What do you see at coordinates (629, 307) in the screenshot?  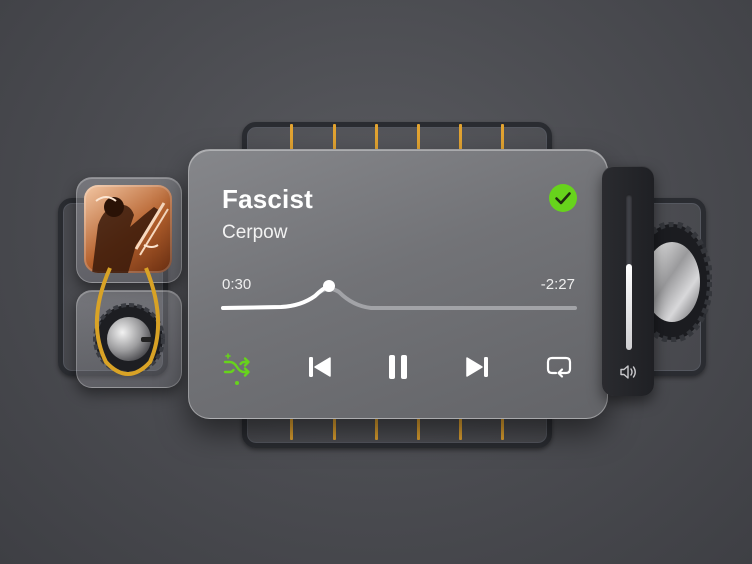 I see `volume-fill` at bounding box center [629, 307].